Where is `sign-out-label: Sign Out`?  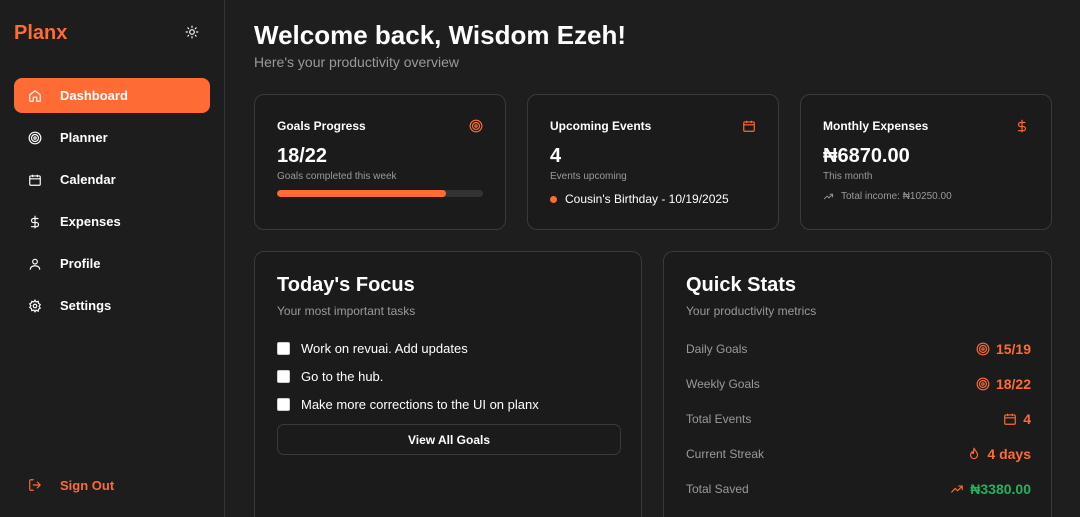 sign-out-label: Sign Out is located at coordinates (87, 485).